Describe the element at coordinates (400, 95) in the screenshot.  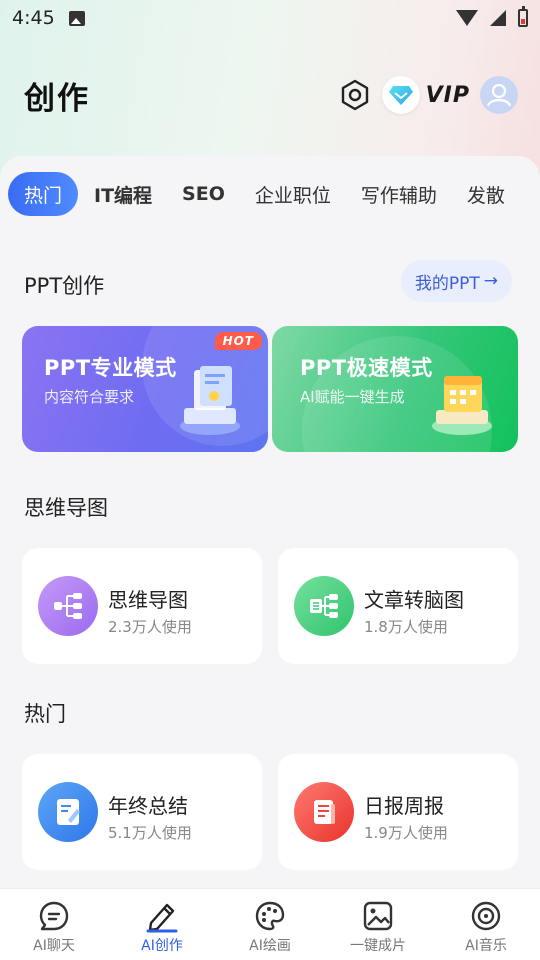
I see `vip-diamond-icon` at that location.